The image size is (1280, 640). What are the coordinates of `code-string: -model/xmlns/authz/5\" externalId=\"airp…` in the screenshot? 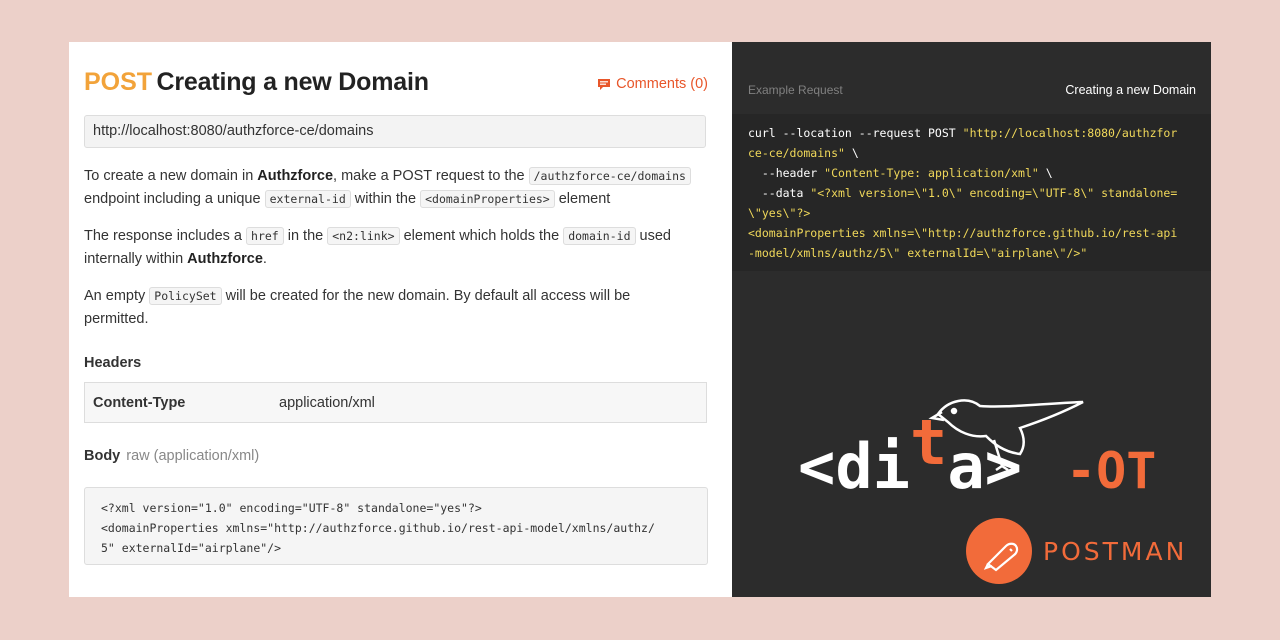 It's located at (918, 253).